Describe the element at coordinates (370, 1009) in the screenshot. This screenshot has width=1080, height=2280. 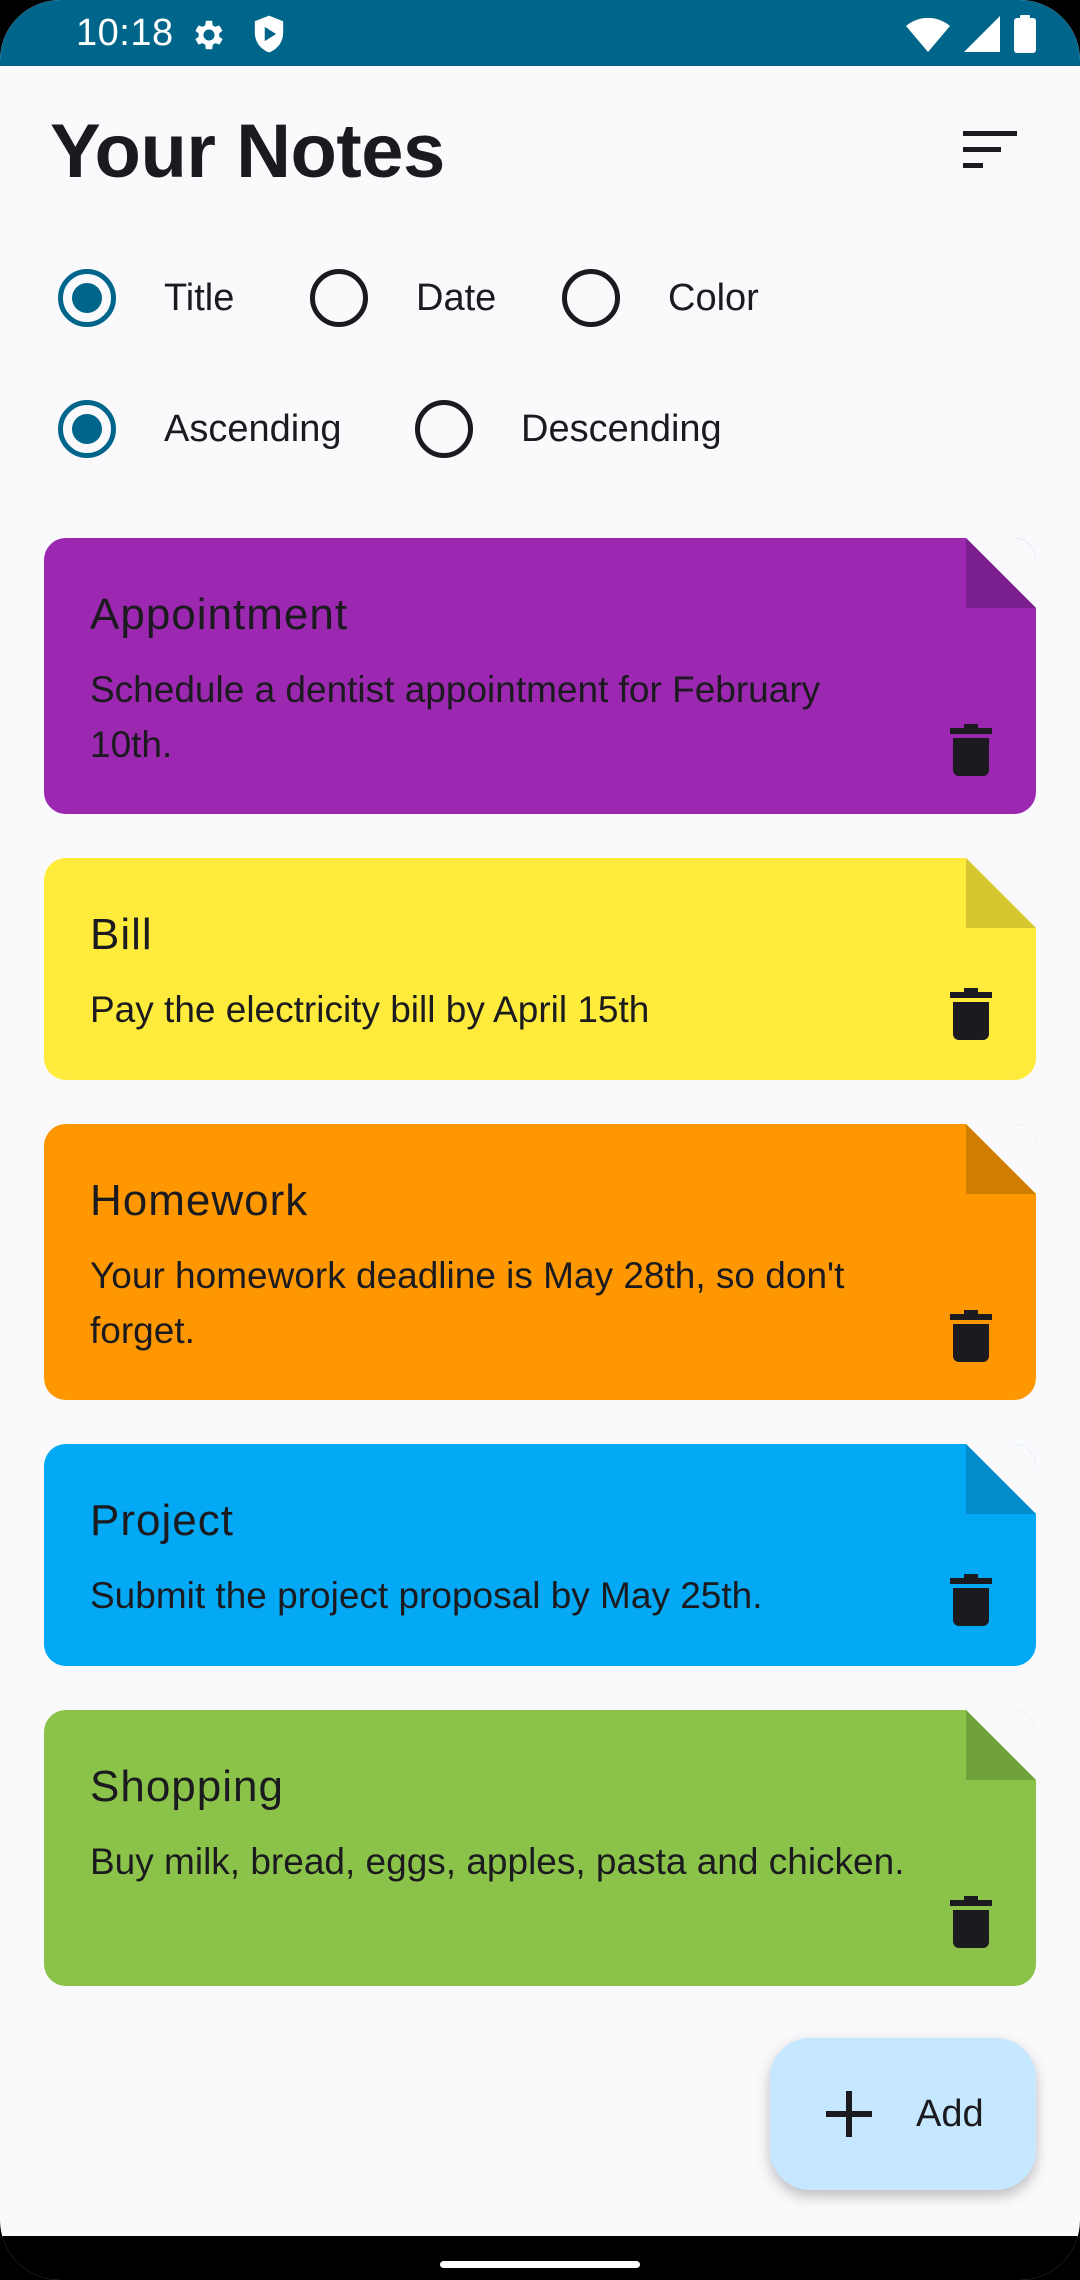
I see `note-body: Pay the electricity bill by April 15th` at that location.